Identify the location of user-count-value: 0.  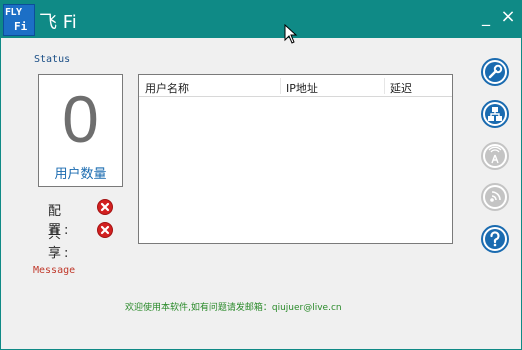
(80, 119).